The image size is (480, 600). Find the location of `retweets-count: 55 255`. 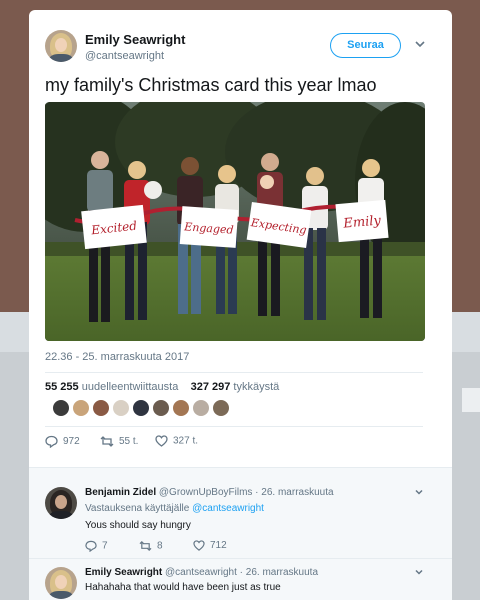

retweets-count: 55 255 is located at coordinates (62, 387).